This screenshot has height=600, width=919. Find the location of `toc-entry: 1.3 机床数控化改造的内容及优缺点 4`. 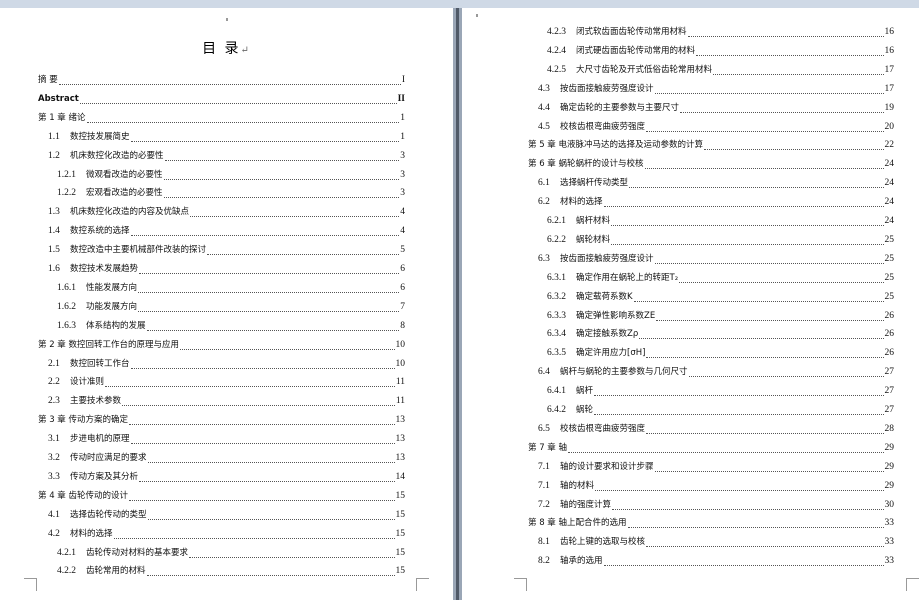

toc-entry: 1.3 机床数控化改造的内容及优缺点 4 is located at coordinates (226, 212).